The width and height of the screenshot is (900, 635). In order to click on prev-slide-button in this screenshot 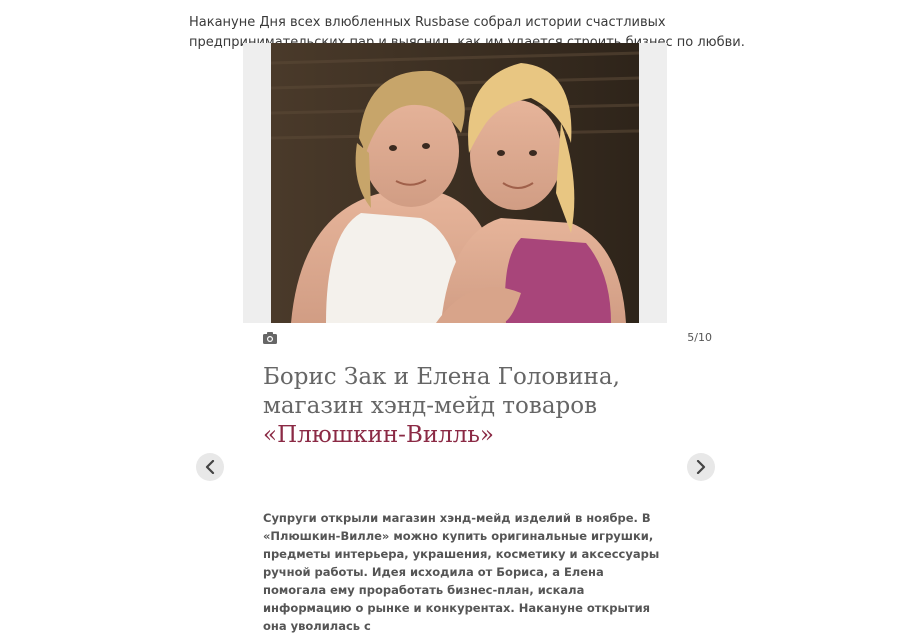, I will do `click(210, 467)`.